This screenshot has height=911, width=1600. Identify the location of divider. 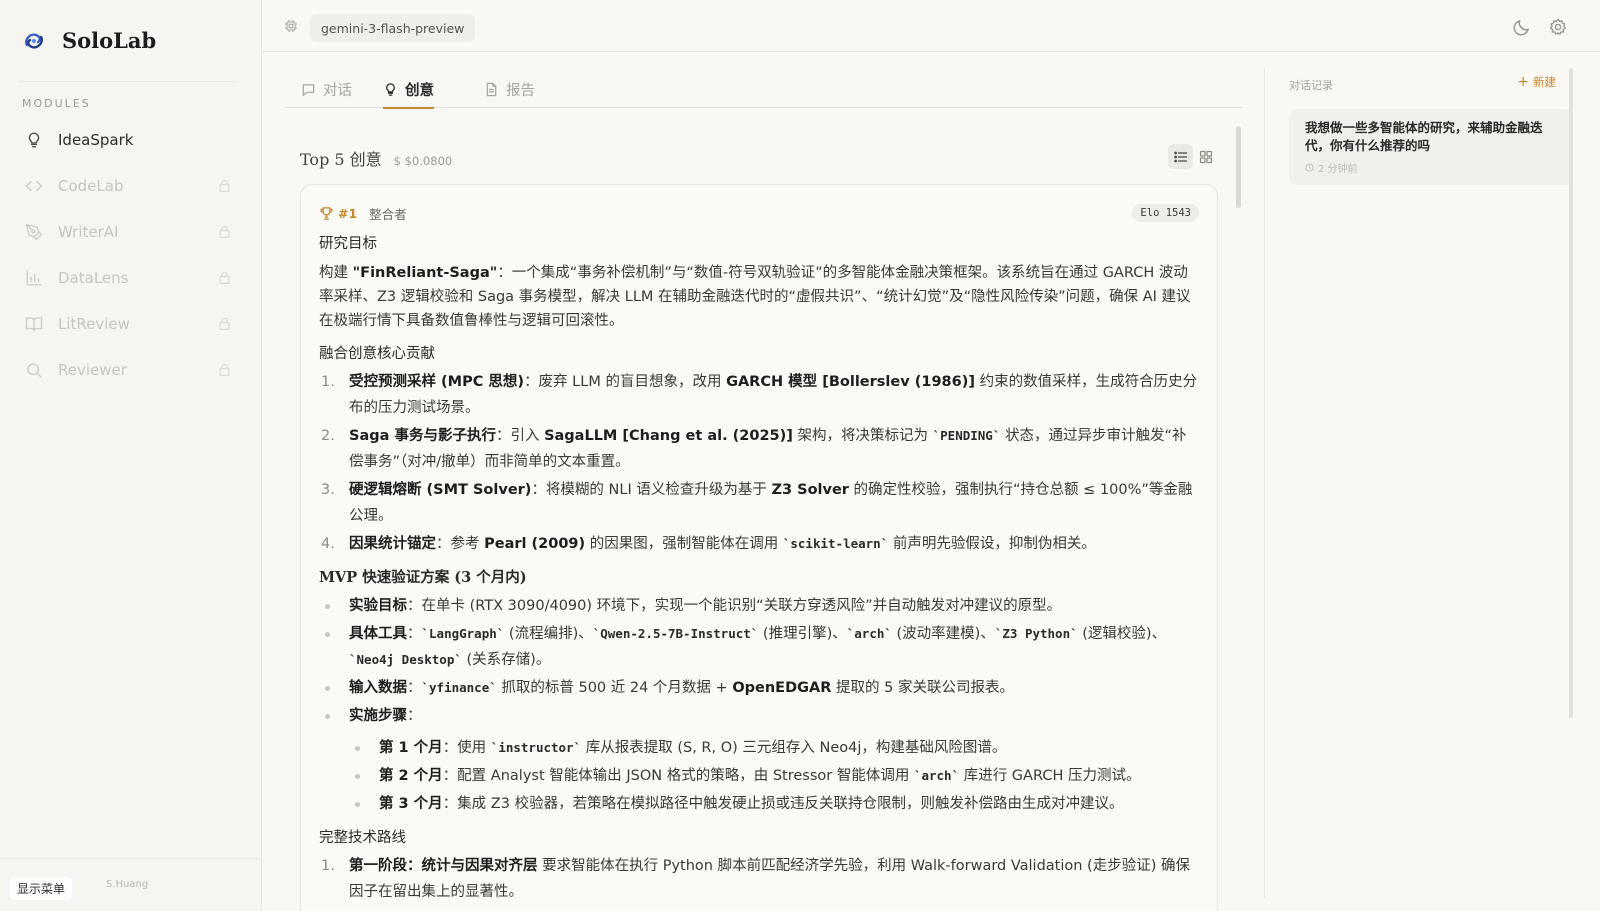
(127, 81).